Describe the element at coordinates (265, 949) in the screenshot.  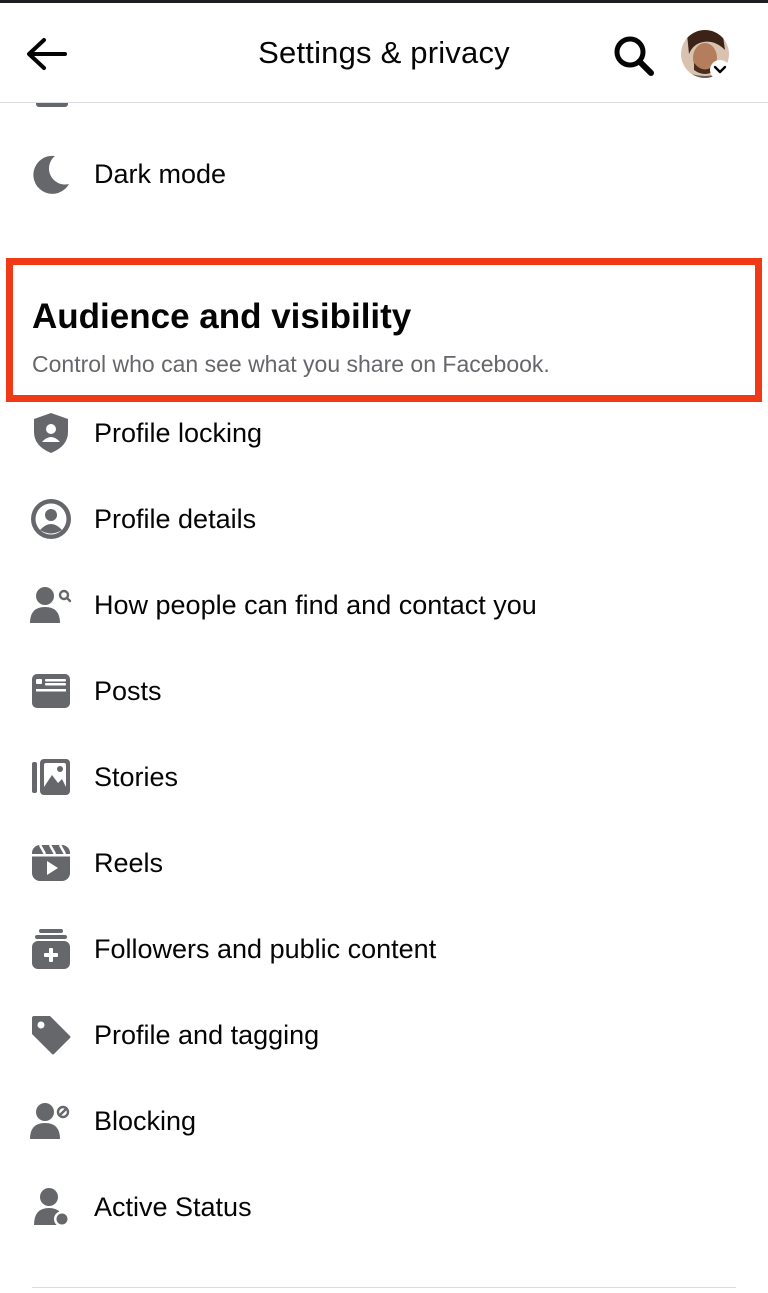
I see `followers-label: Followers and public content` at that location.